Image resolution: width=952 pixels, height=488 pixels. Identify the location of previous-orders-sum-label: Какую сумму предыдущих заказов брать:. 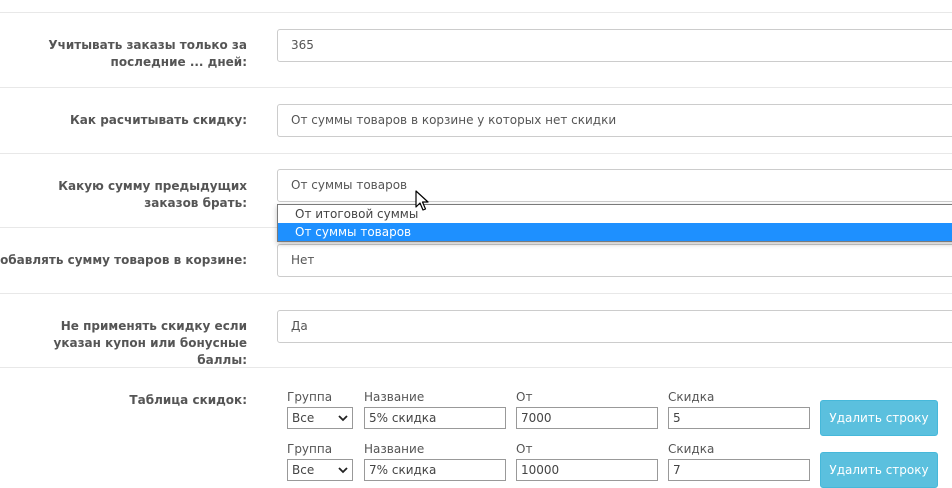
(152, 194).